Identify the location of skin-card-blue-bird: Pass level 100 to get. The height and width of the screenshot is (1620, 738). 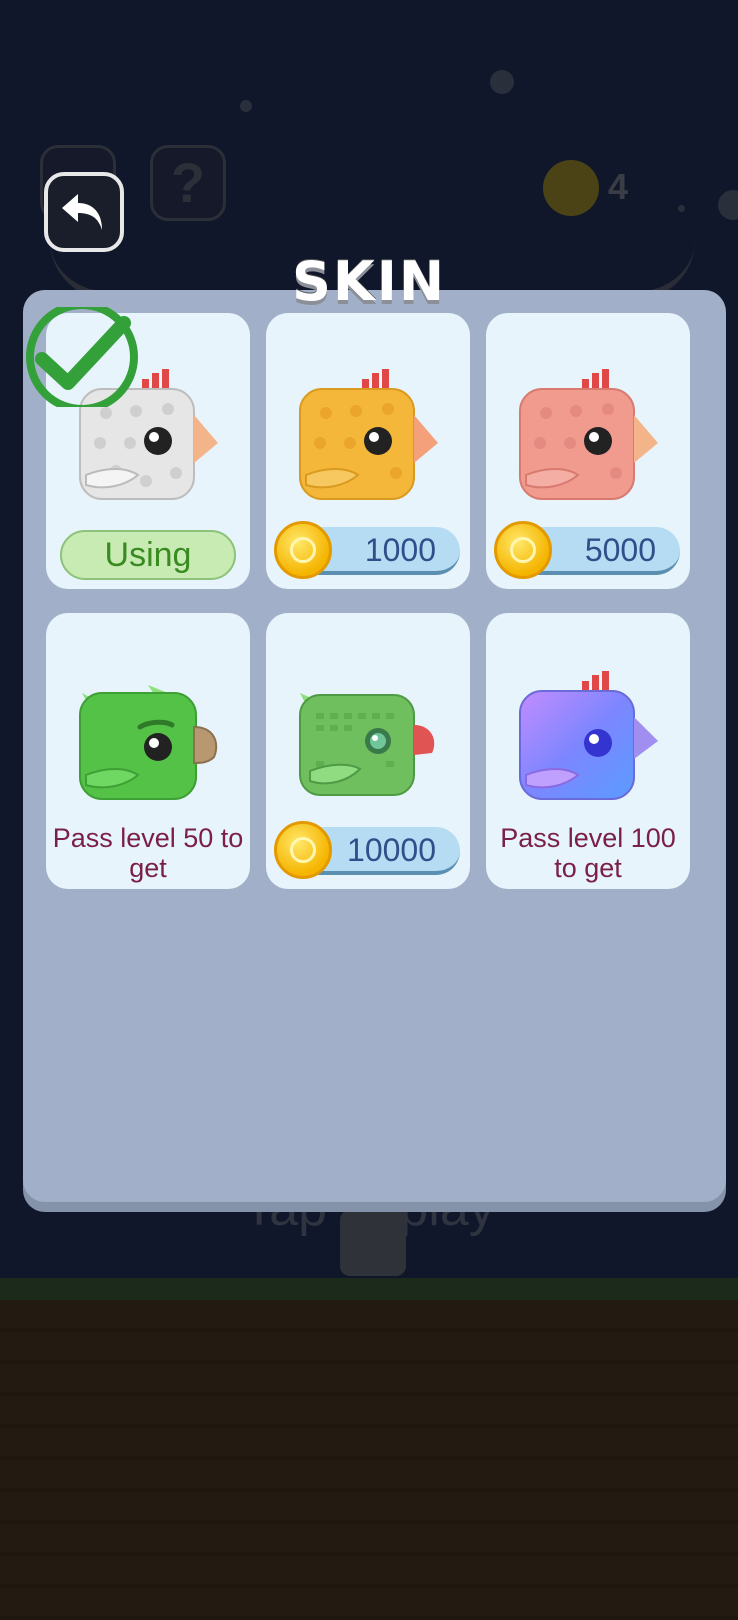
(588, 751).